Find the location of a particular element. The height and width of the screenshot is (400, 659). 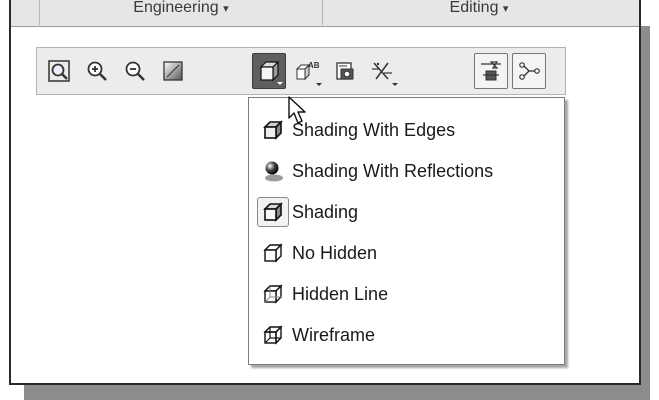

annotation-display-button: AB is located at coordinates (307, 71).